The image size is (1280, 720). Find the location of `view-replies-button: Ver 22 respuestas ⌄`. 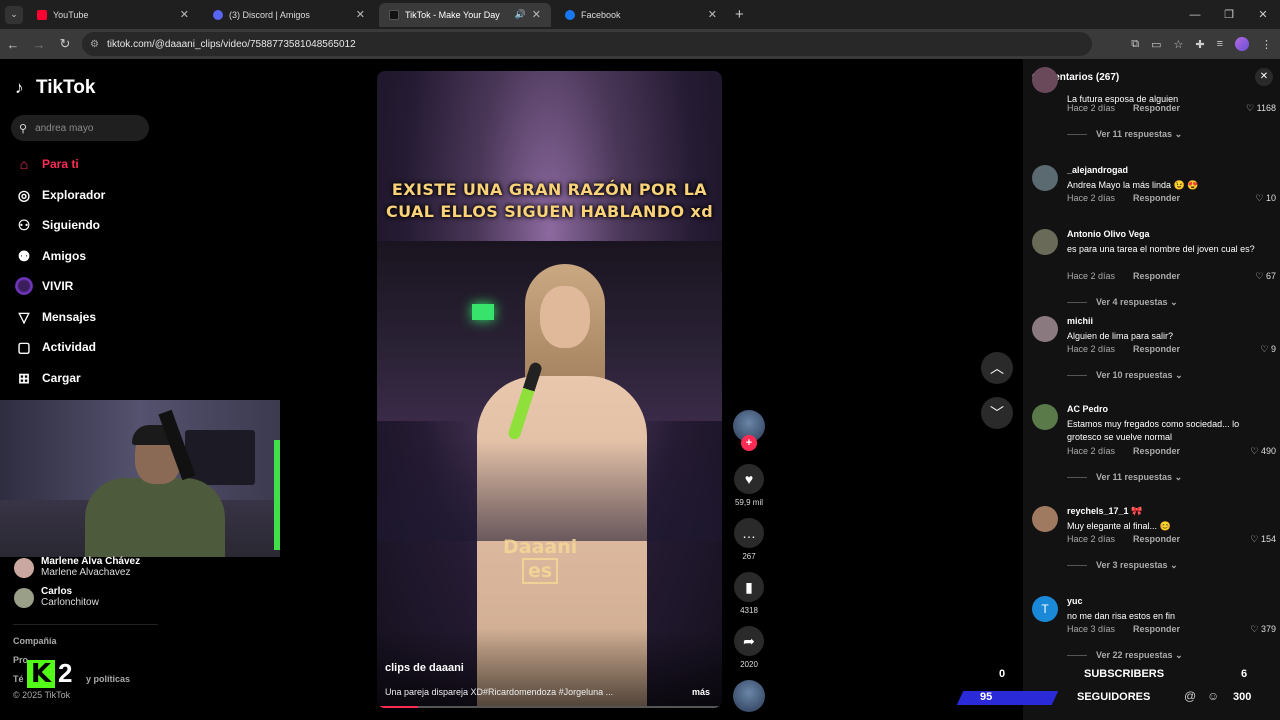

view-replies-button: Ver 22 respuestas ⌄ is located at coordinates (1125, 655).